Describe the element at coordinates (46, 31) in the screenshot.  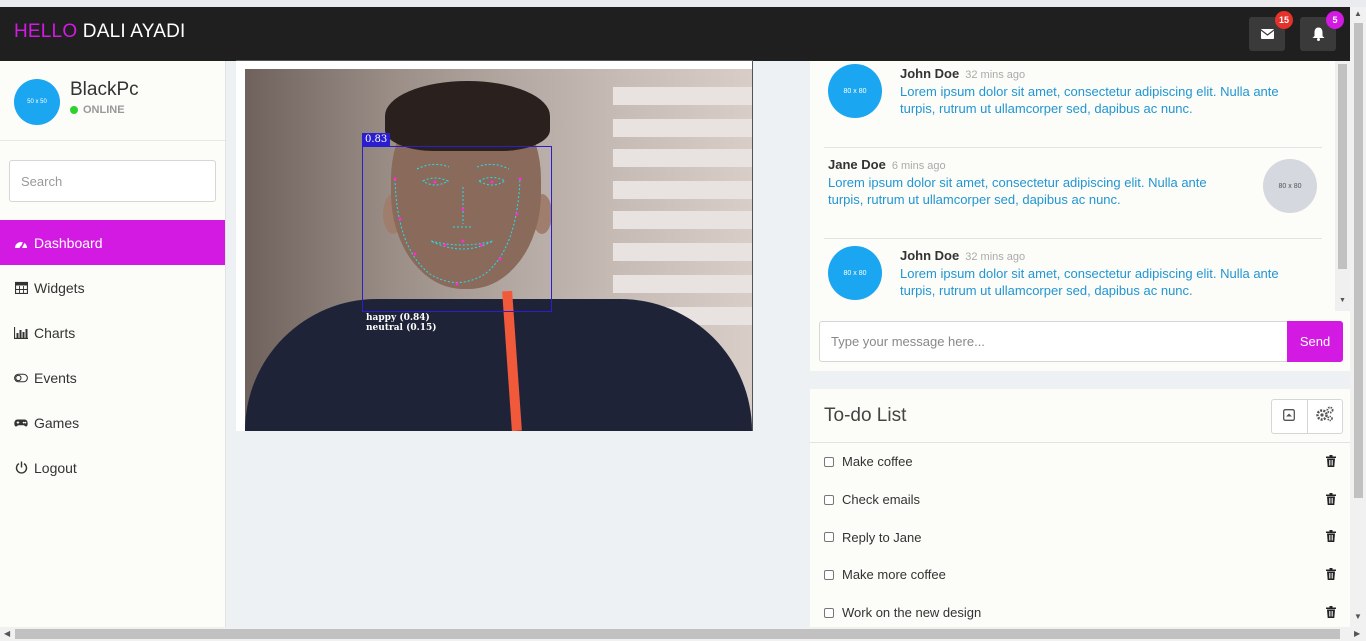
I see `greeting-text: HELLO` at that location.